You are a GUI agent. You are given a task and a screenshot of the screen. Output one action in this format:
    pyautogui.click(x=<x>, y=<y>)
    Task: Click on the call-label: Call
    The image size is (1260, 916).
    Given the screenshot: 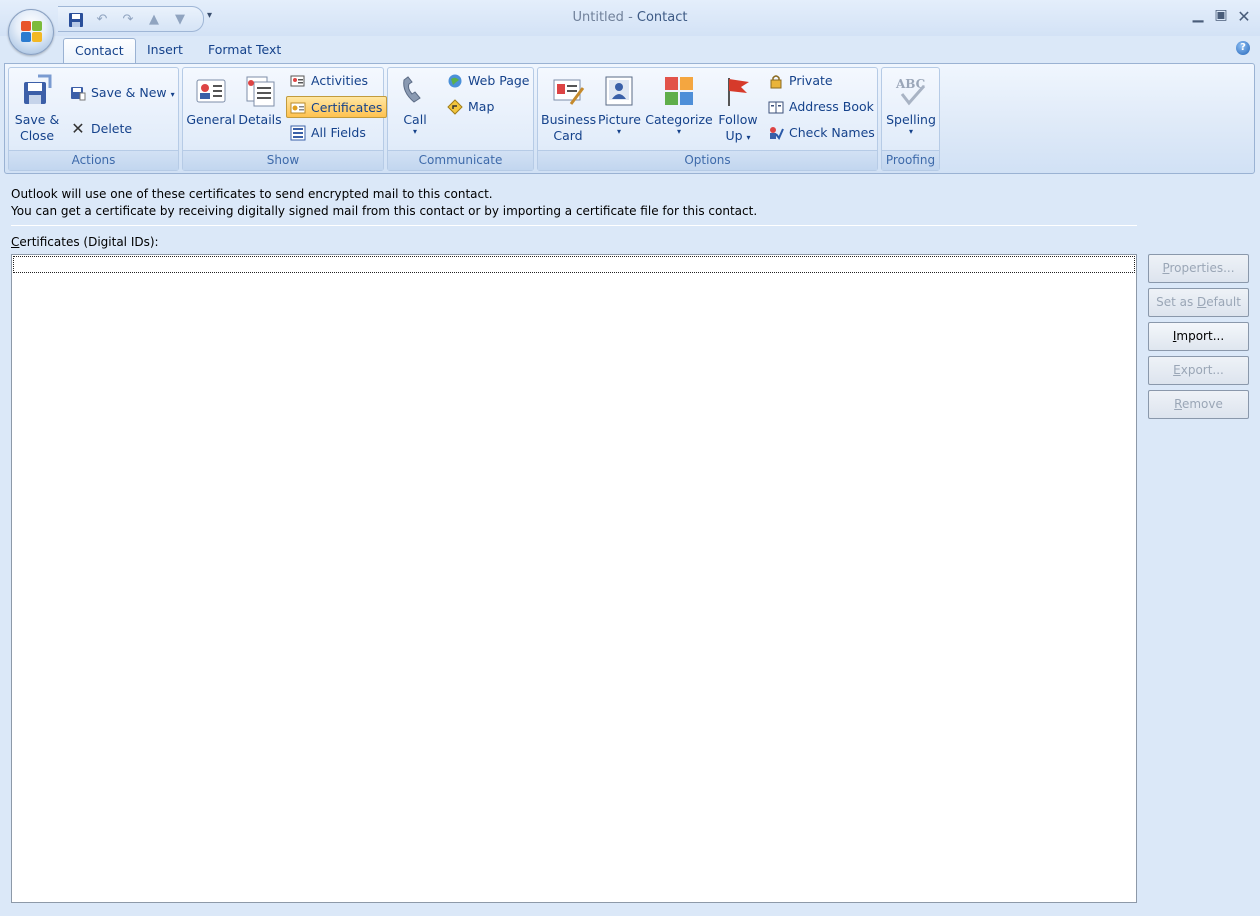 What is the action you would take?
    pyautogui.click(x=415, y=119)
    